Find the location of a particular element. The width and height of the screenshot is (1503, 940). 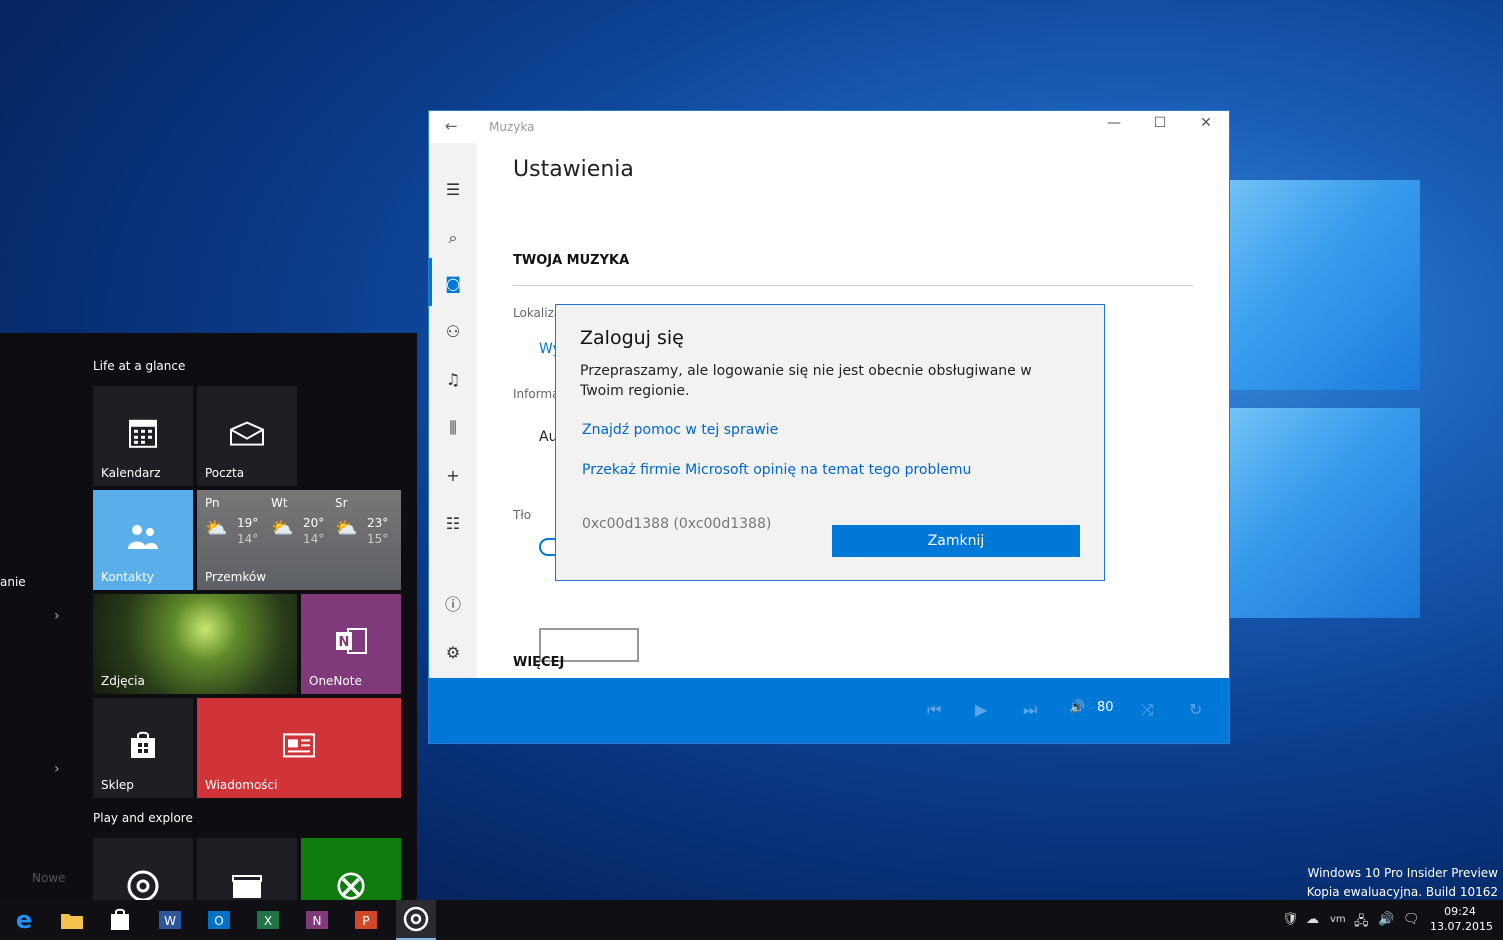

feedback-icon: ⓘ is located at coordinates (453, 605).